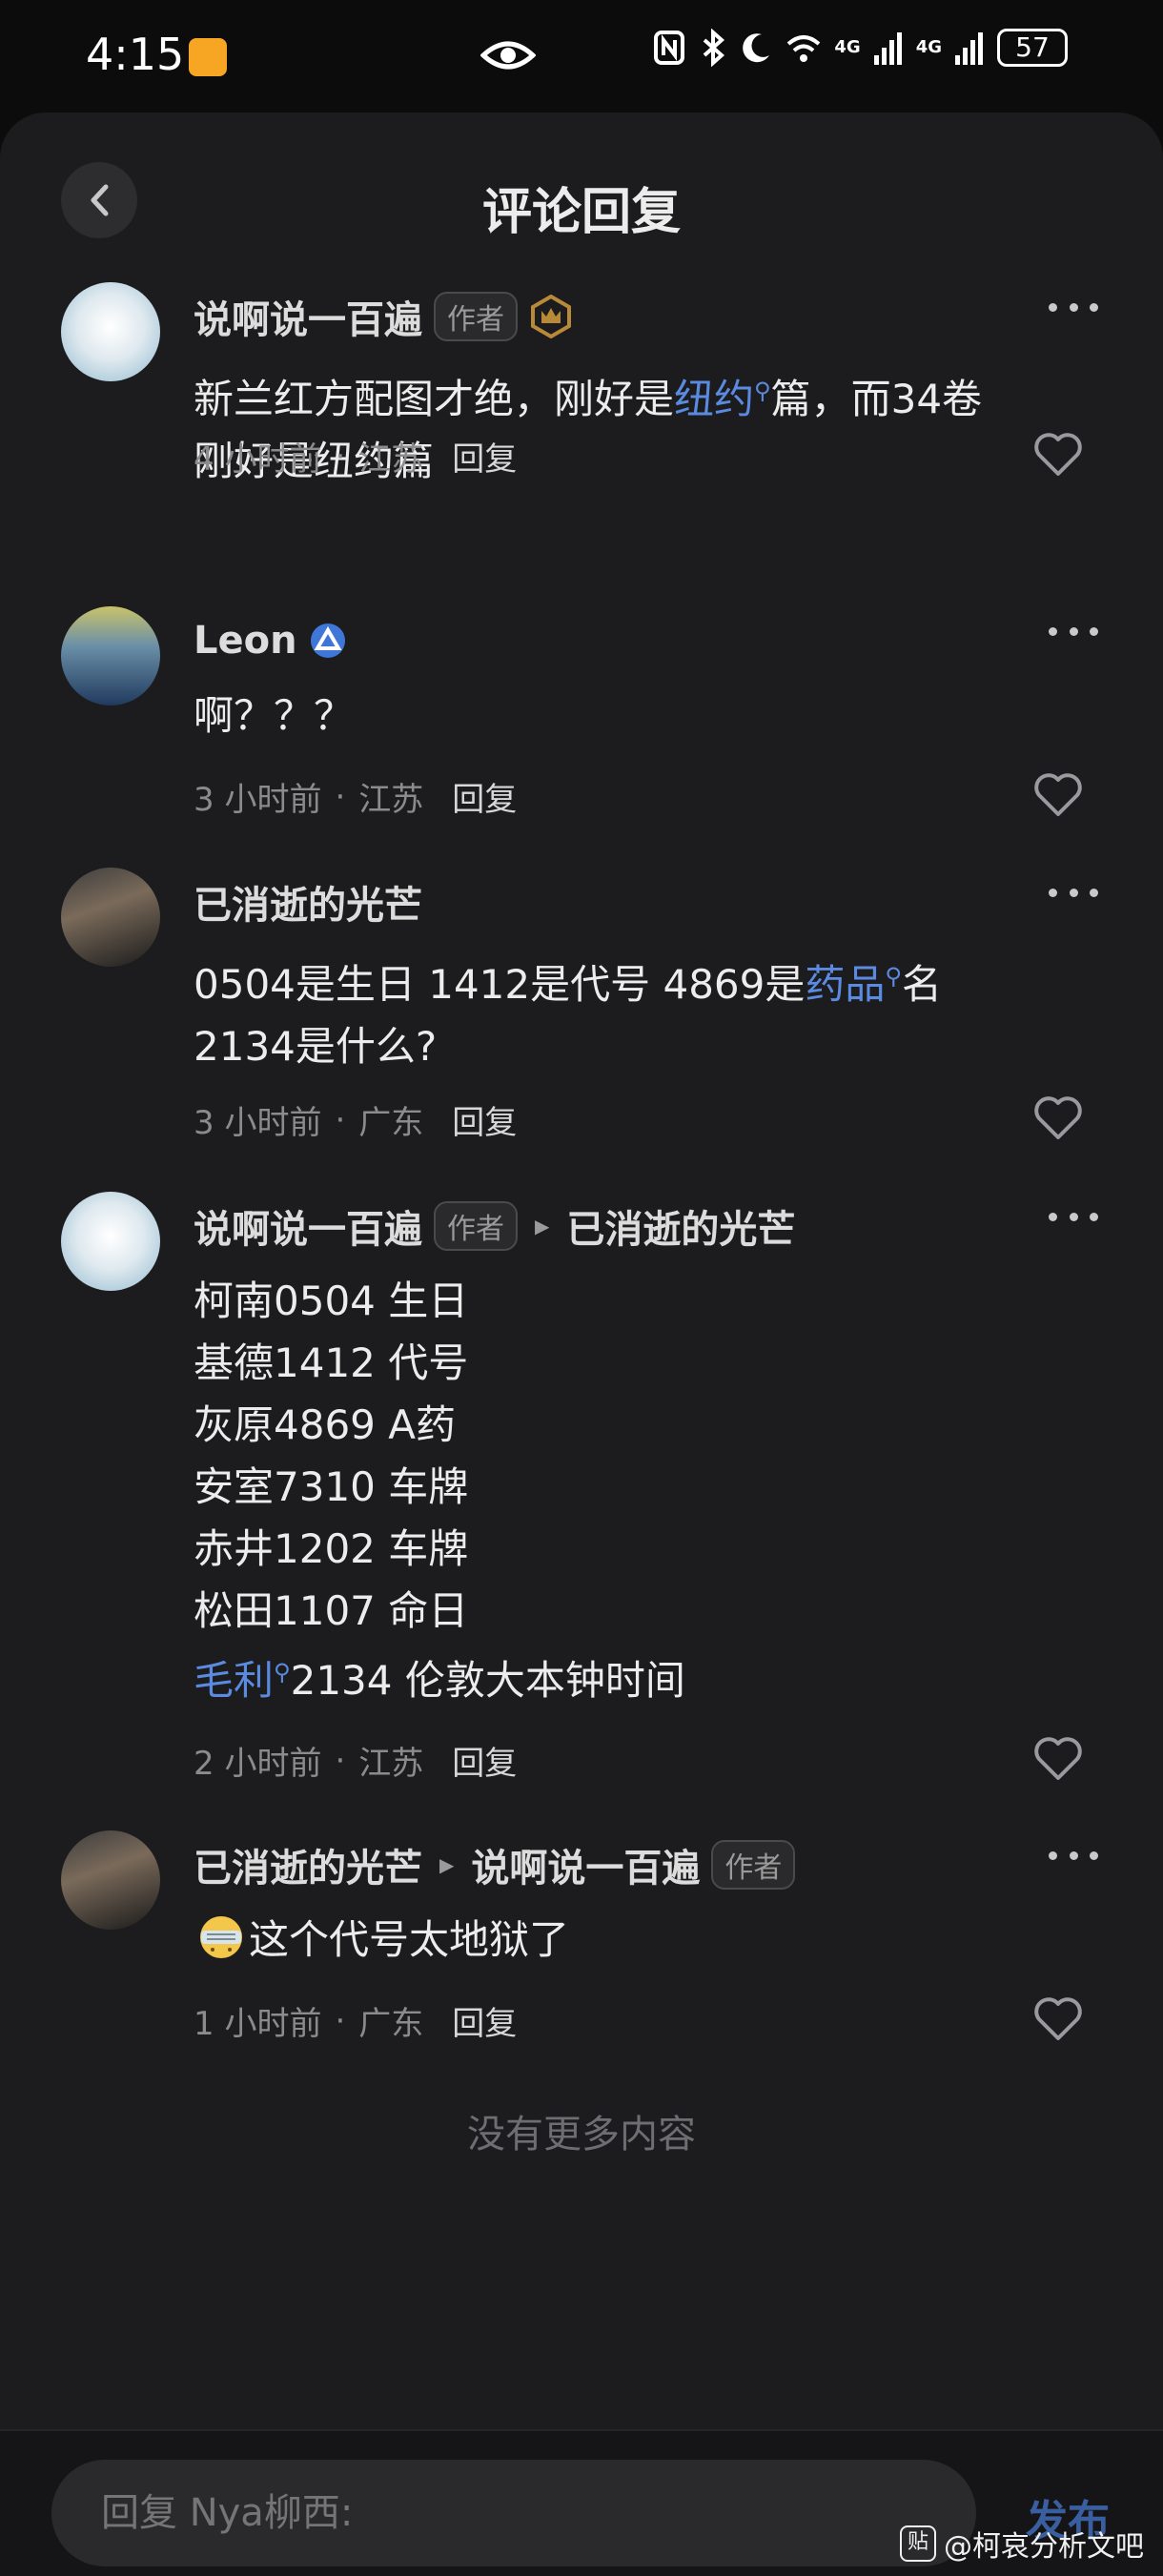 The width and height of the screenshot is (1163, 2576). I want to click on crown-badge-icon, so click(551, 317).